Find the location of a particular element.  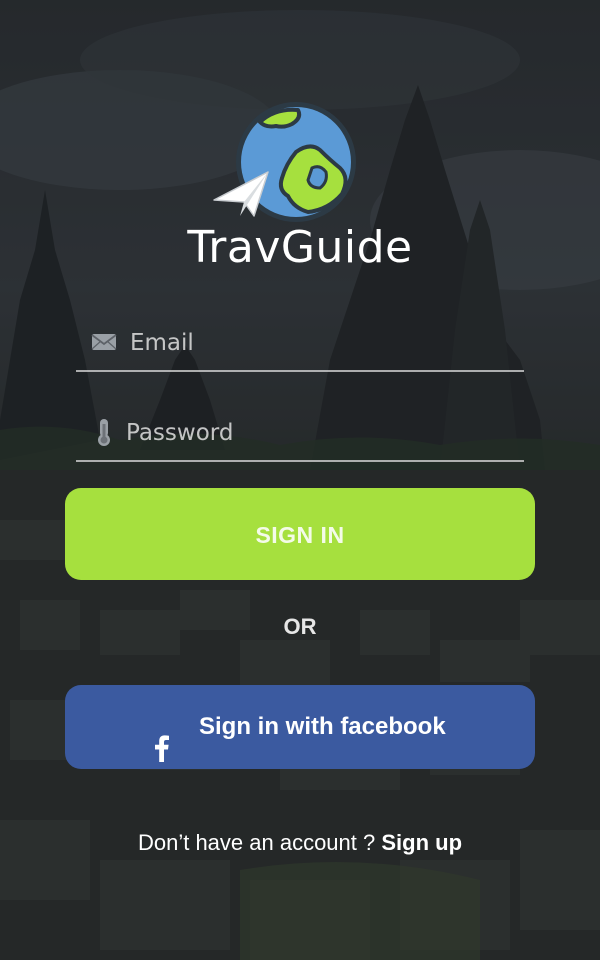

thermometer-icon is located at coordinates (104, 432).